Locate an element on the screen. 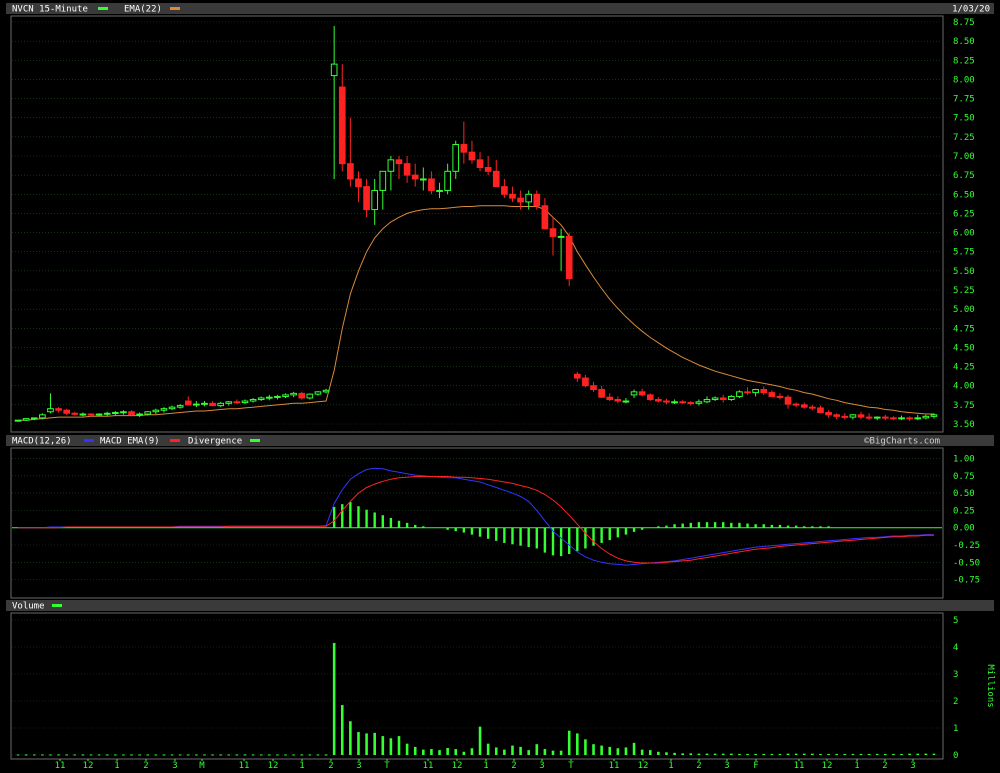 This screenshot has width=1000, height=773. macd-legend-label: MACD(12,26) is located at coordinates (42, 442).